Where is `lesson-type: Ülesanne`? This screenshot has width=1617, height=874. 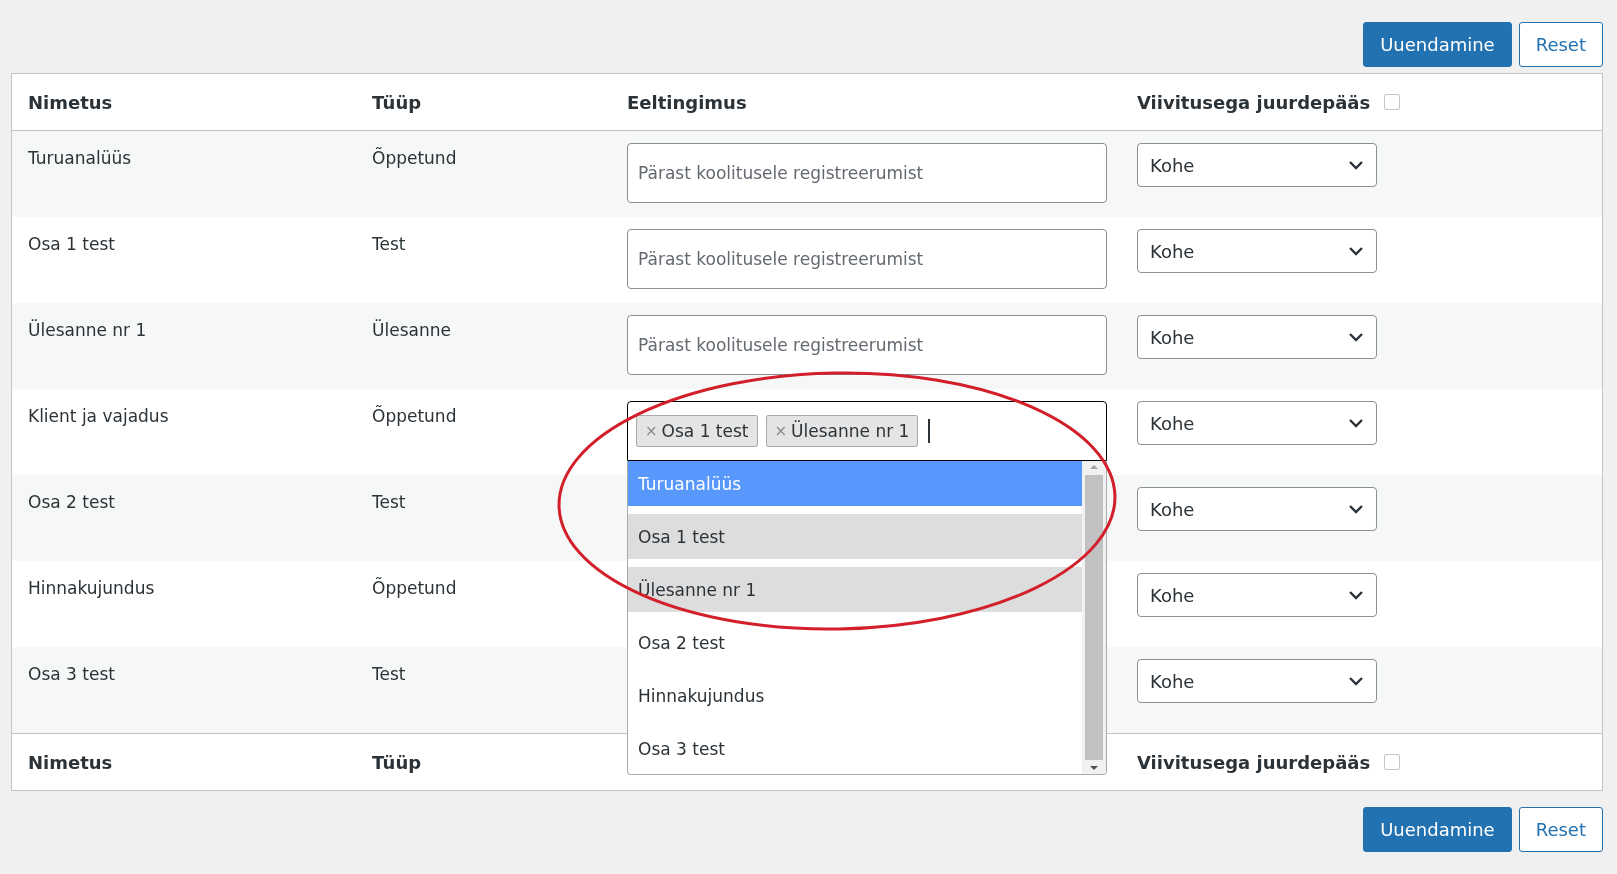
lesson-type: Ülesanne is located at coordinates (412, 330).